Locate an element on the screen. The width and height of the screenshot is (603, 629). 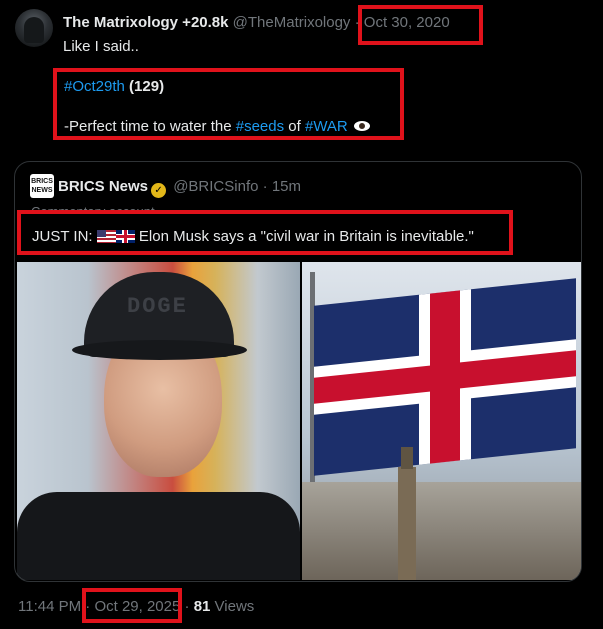
hashtag-oct29th-link: #Oct29th is located at coordinates (94, 86).